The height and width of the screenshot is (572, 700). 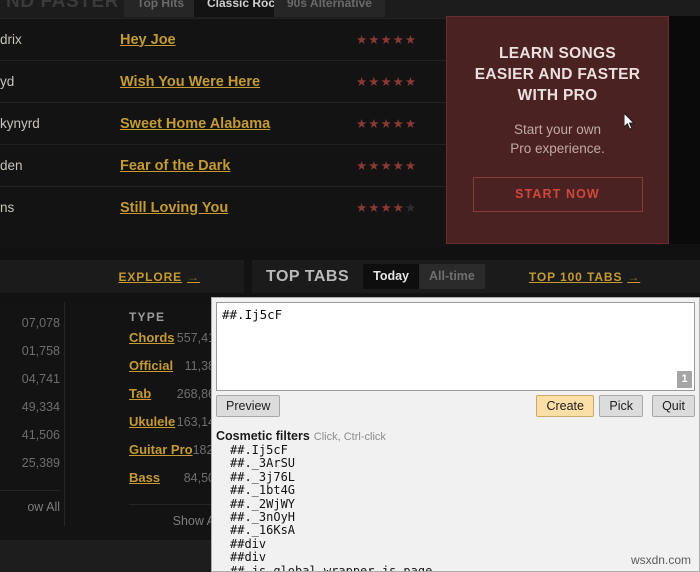 What do you see at coordinates (172, 400) in the screenshot?
I see `list-item: Tab 268,86` at bounding box center [172, 400].